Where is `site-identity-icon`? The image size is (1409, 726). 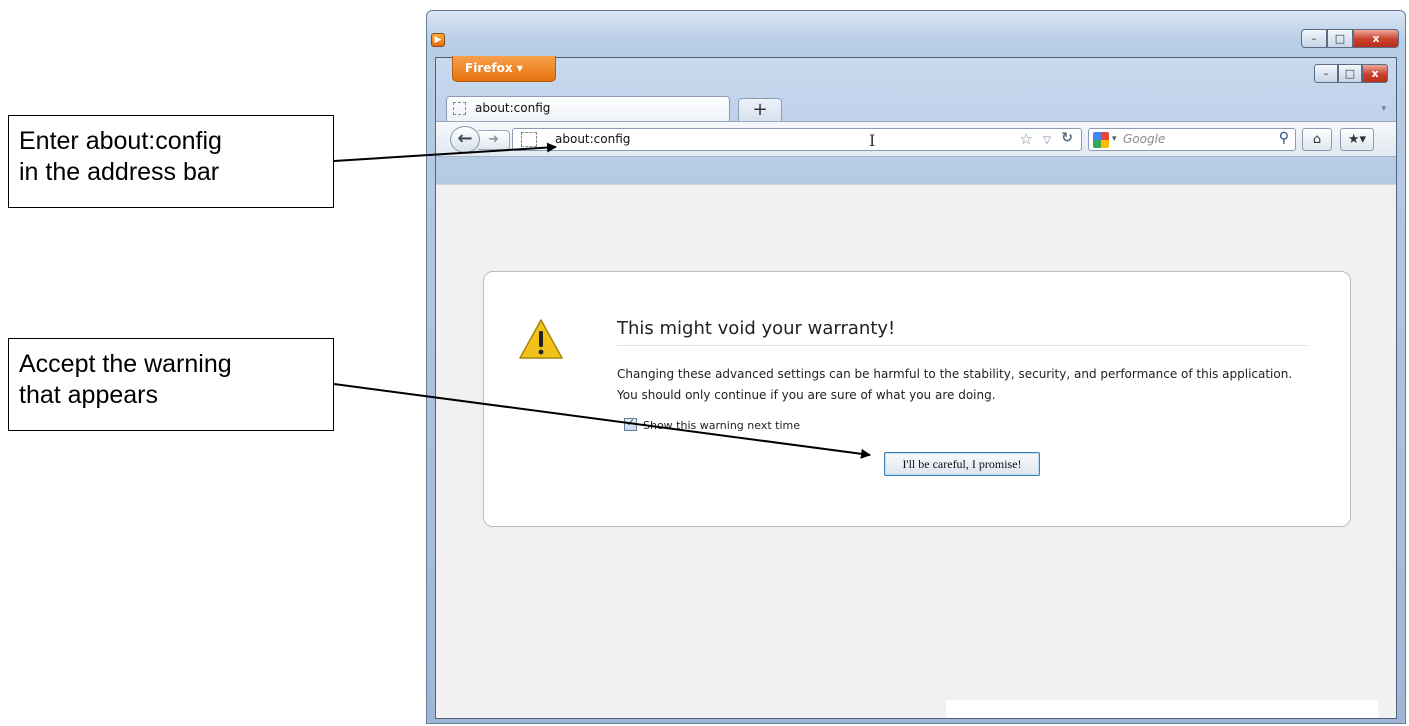 site-identity-icon is located at coordinates (529, 139).